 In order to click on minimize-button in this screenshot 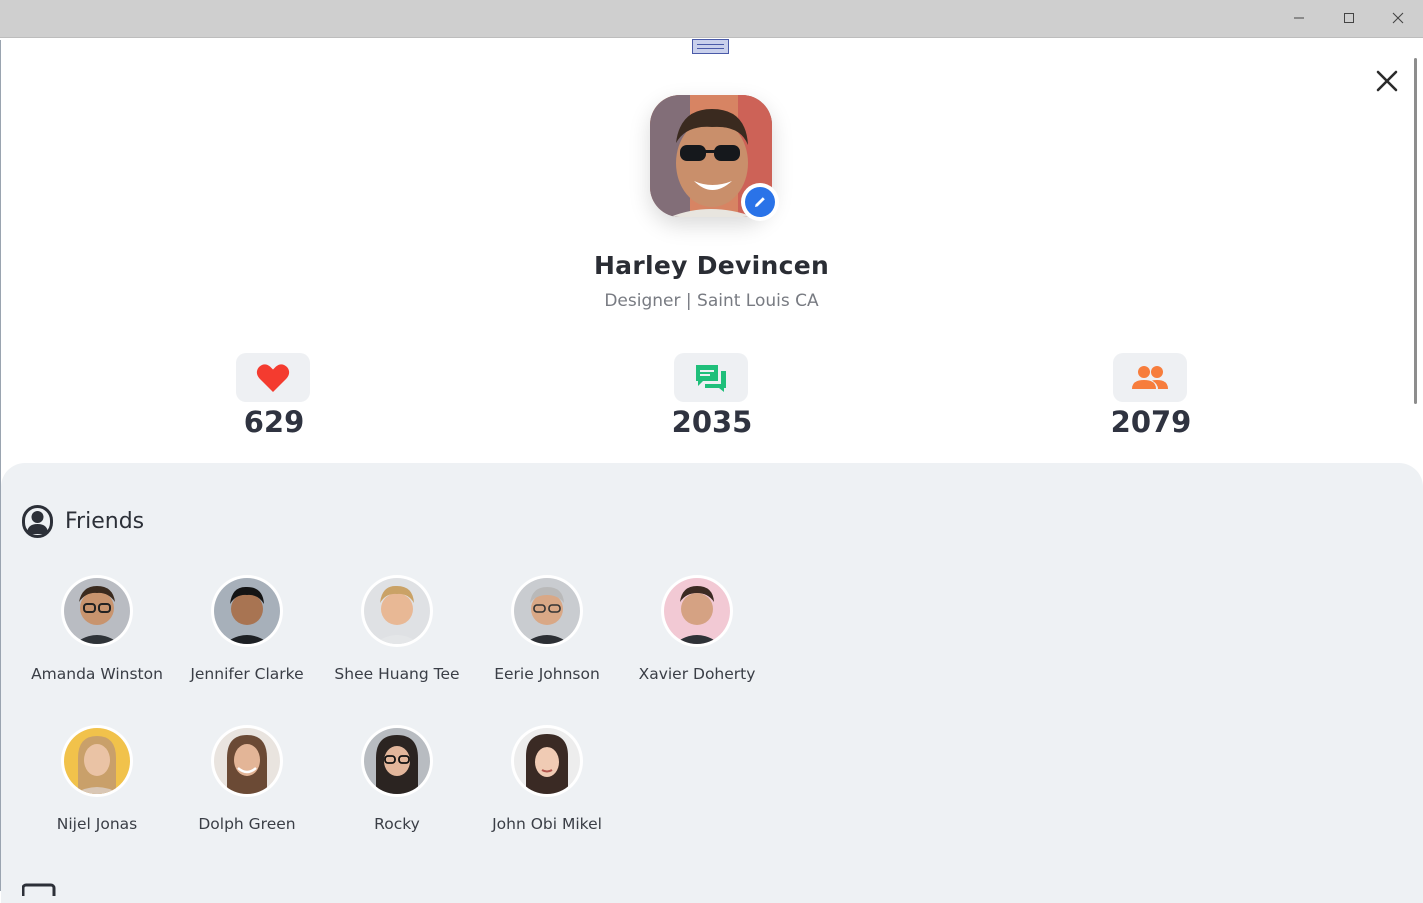, I will do `click(1299, 18)`.